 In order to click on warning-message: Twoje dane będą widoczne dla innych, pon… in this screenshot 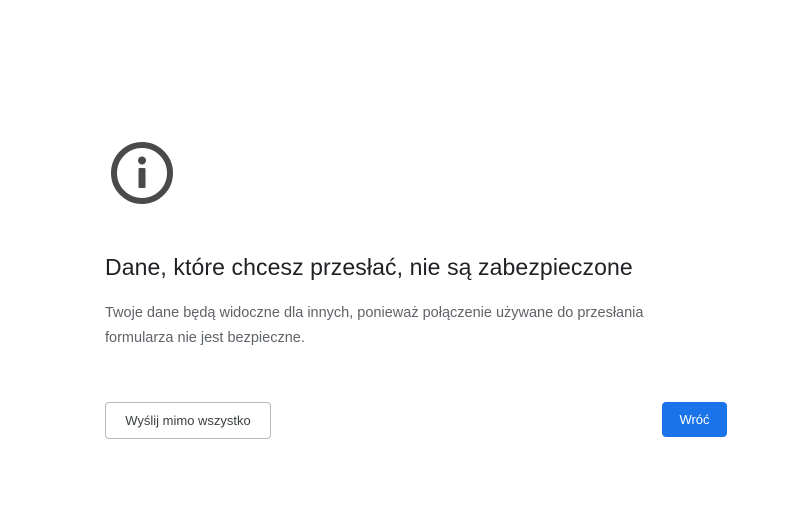, I will do `click(374, 325)`.